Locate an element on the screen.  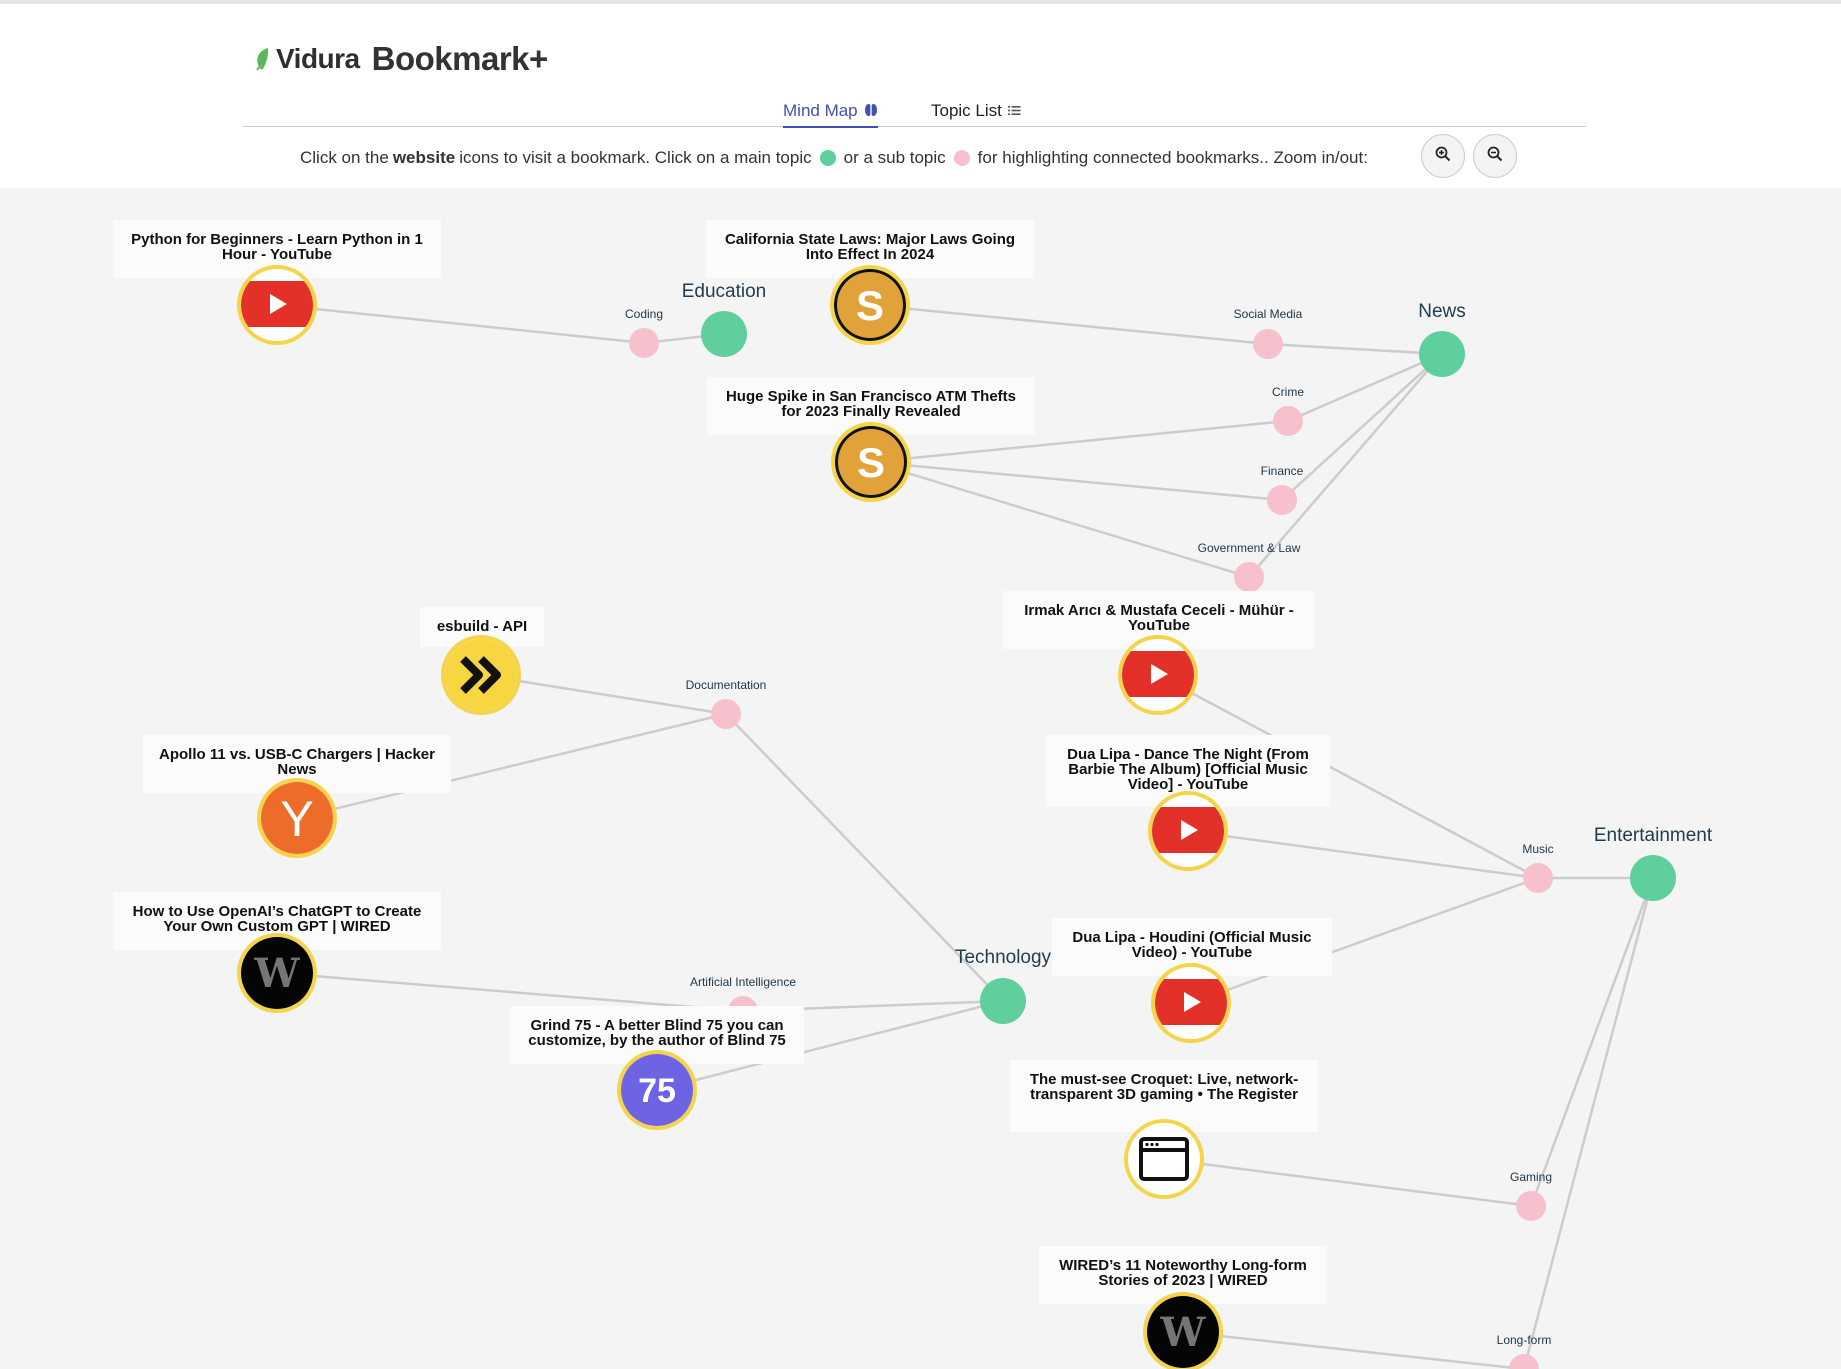
bookmark-icon-grind: 75 is located at coordinates (657, 1090).